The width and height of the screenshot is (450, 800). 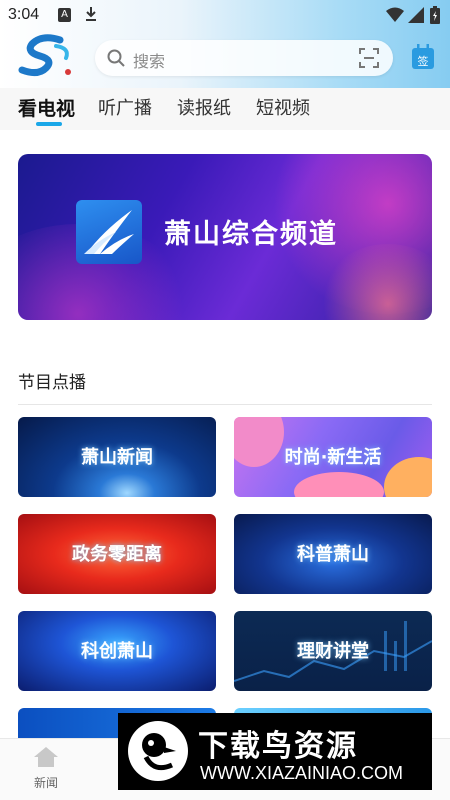 What do you see at coordinates (435, 15) in the screenshot?
I see `battery-icon` at bounding box center [435, 15].